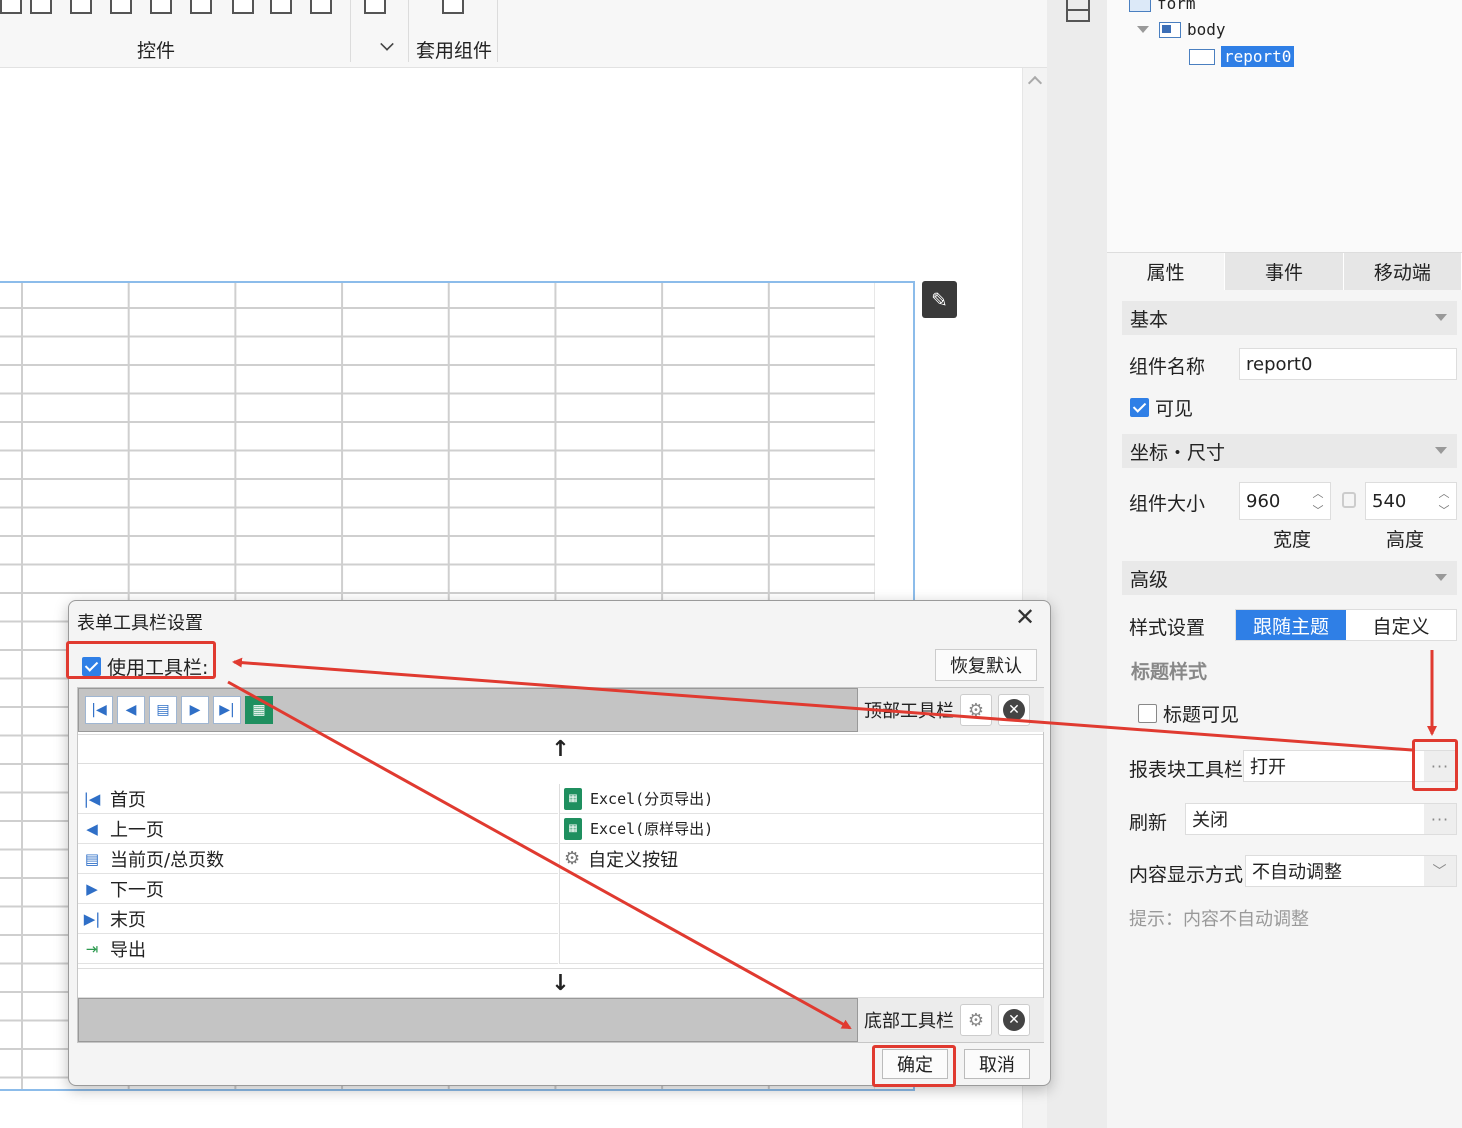 This screenshot has height=1128, width=1462. Describe the element at coordinates (1149, 319) in the screenshot. I see `section-title: 基本` at that location.